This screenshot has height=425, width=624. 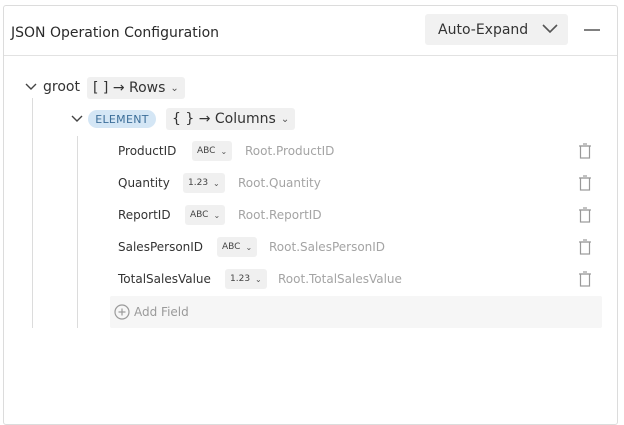 What do you see at coordinates (32, 213) in the screenshot?
I see `tree-guide-root` at bounding box center [32, 213].